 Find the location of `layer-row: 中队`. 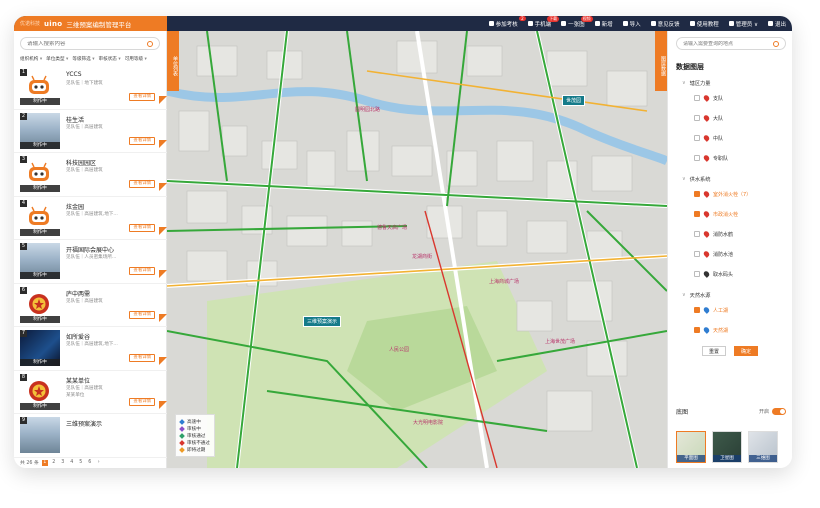

layer-row: 中队 is located at coordinates (743, 138).